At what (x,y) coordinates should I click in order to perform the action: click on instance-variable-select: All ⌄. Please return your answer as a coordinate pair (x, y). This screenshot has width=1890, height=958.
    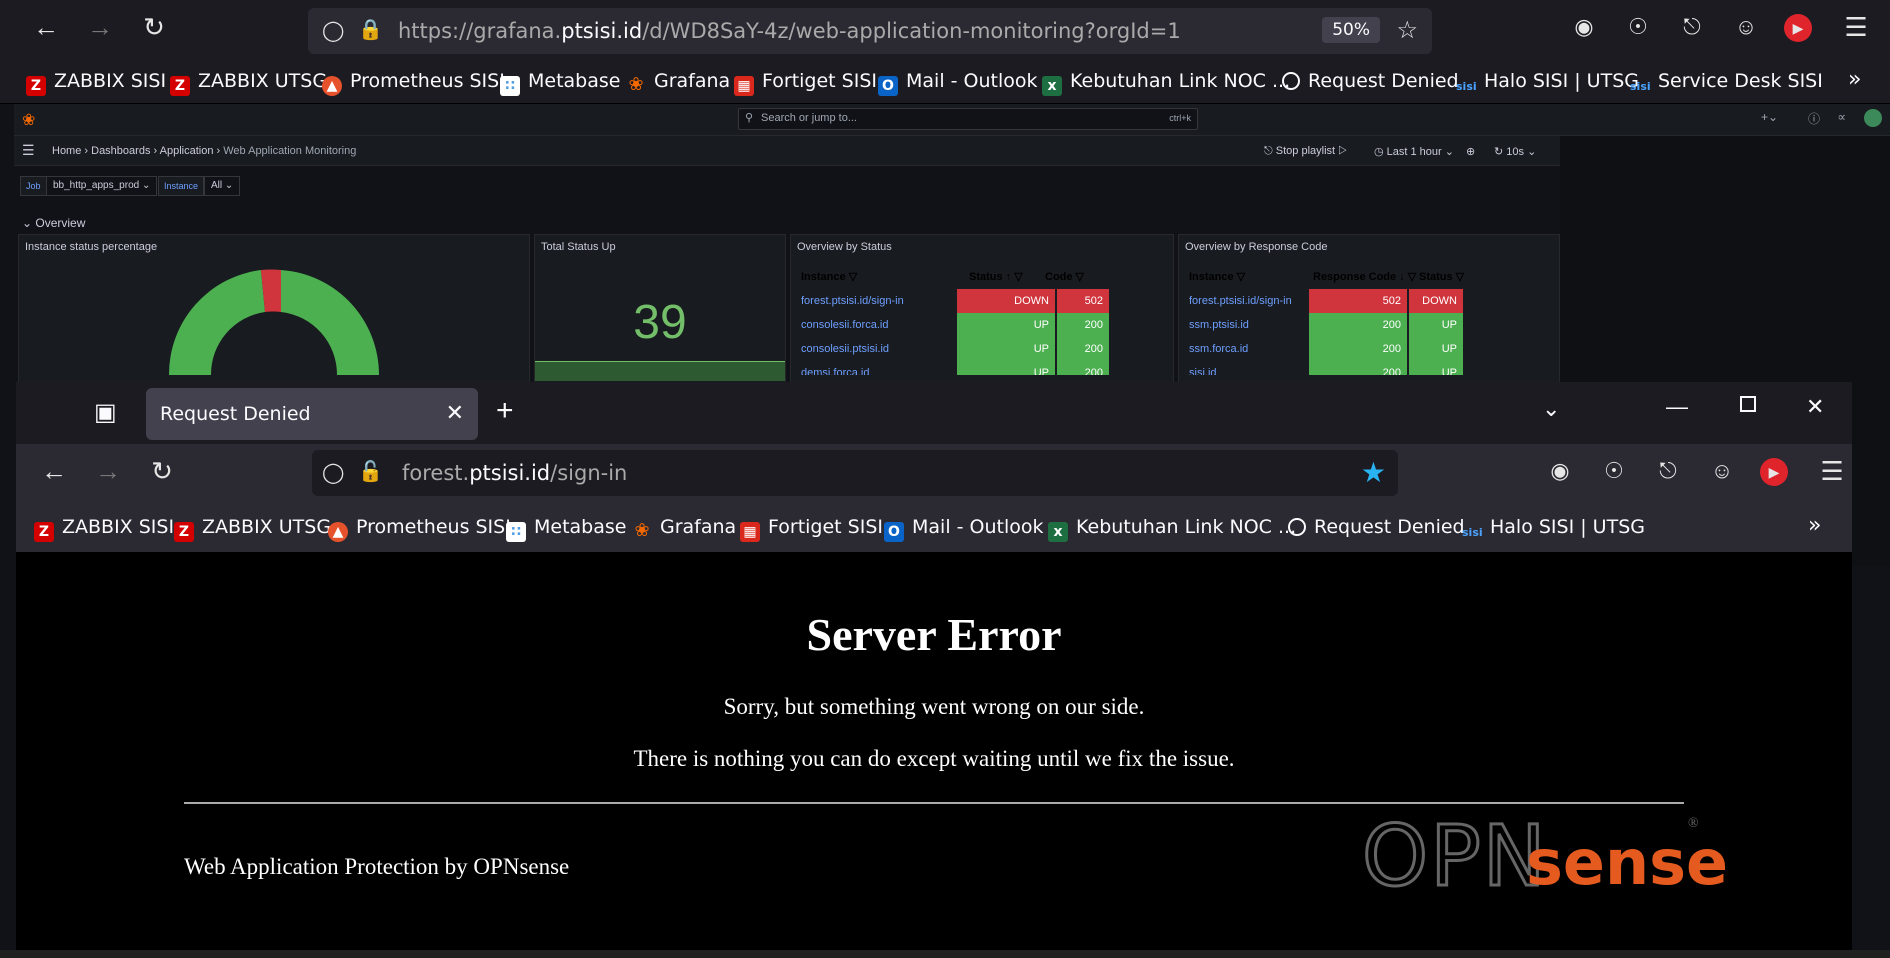
    Looking at the image, I should click on (222, 186).